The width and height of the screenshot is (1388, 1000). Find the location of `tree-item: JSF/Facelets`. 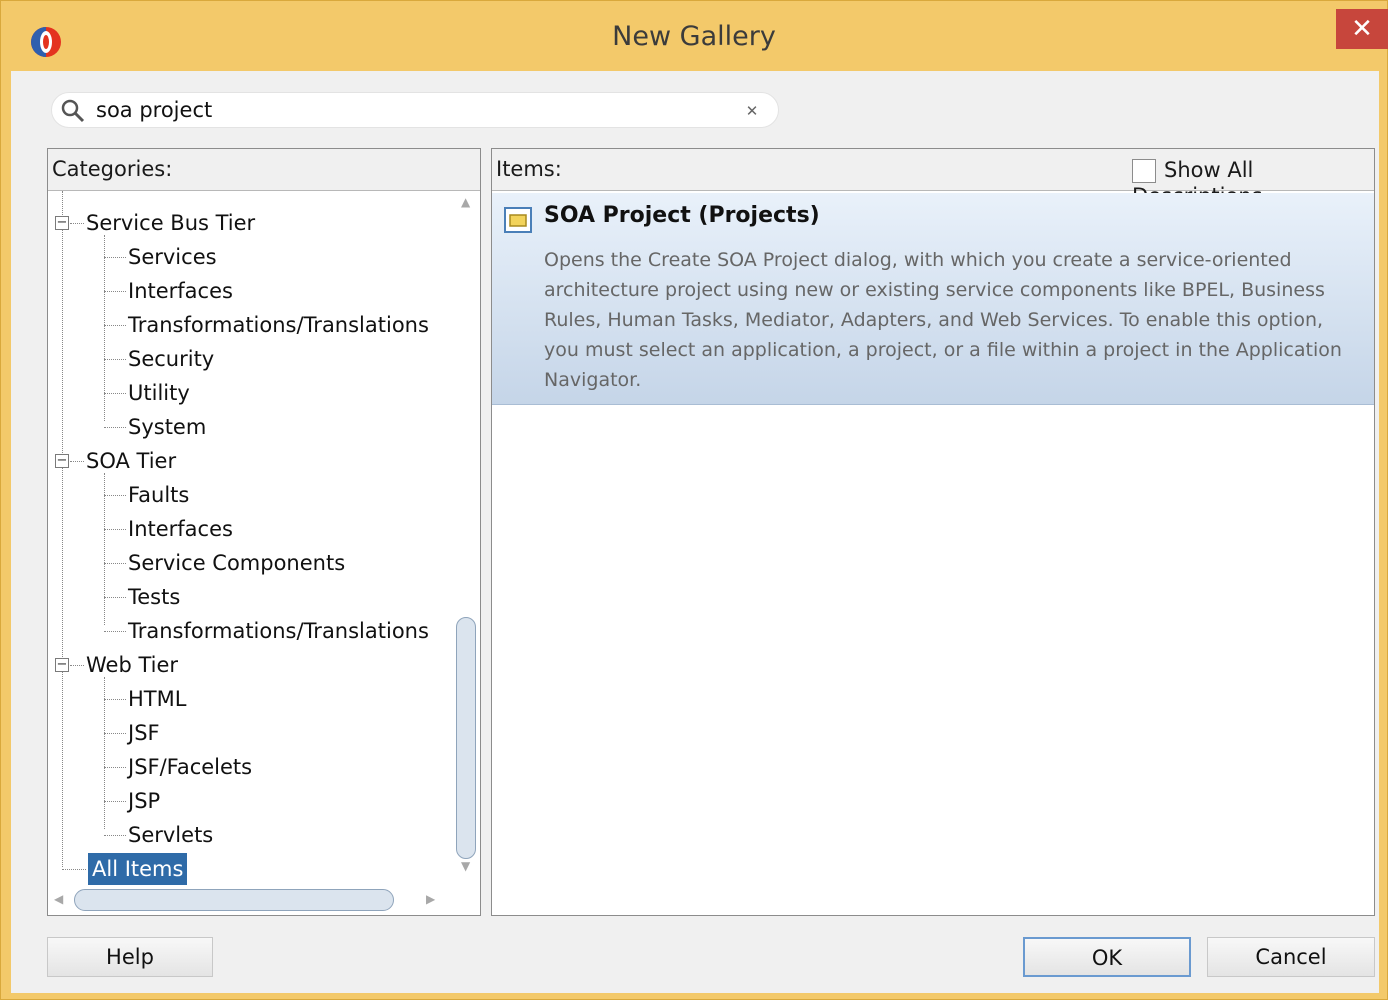

tree-item: JSF/Facelets is located at coordinates (190, 767).